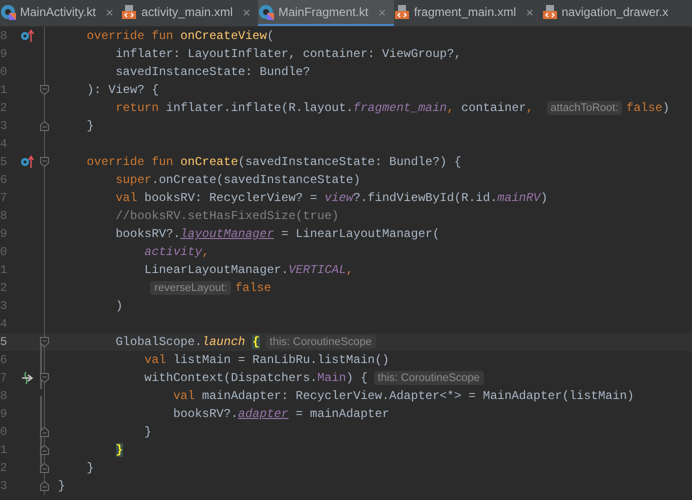 Image resolution: width=692 pixels, height=500 pixels. I want to click on code-text: GlobalScope.launch {, so click(187, 342).